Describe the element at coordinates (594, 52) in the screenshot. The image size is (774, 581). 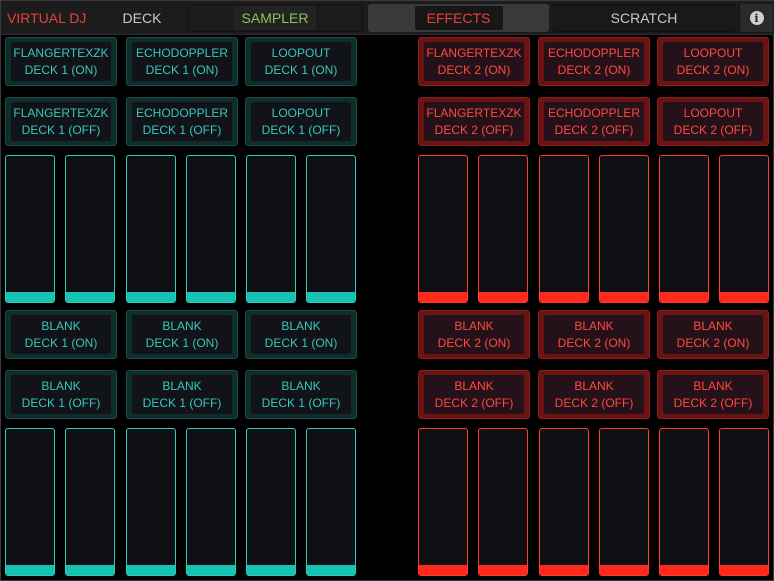
I see `effect-name: ECHODOPPLER` at that location.